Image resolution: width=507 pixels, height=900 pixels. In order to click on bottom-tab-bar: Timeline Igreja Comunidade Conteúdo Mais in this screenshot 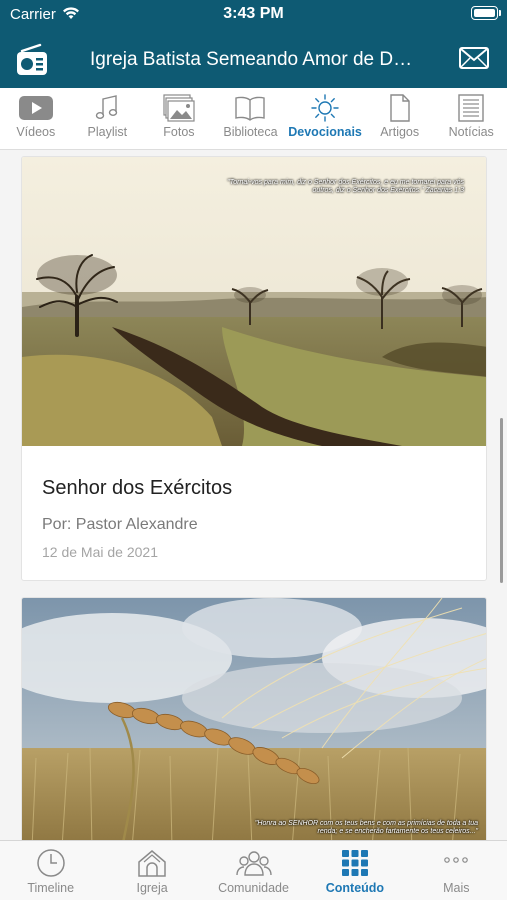, I will do `click(253, 870)`.